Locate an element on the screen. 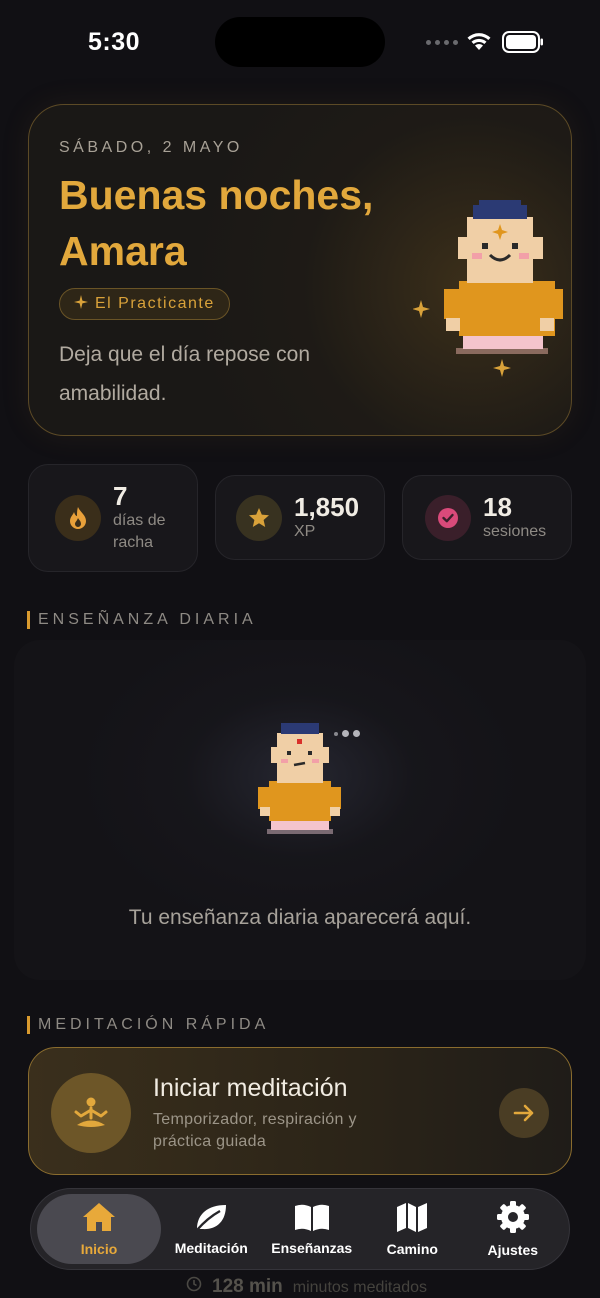  tab-camino: Camino is located at coordinates (412, 1229).